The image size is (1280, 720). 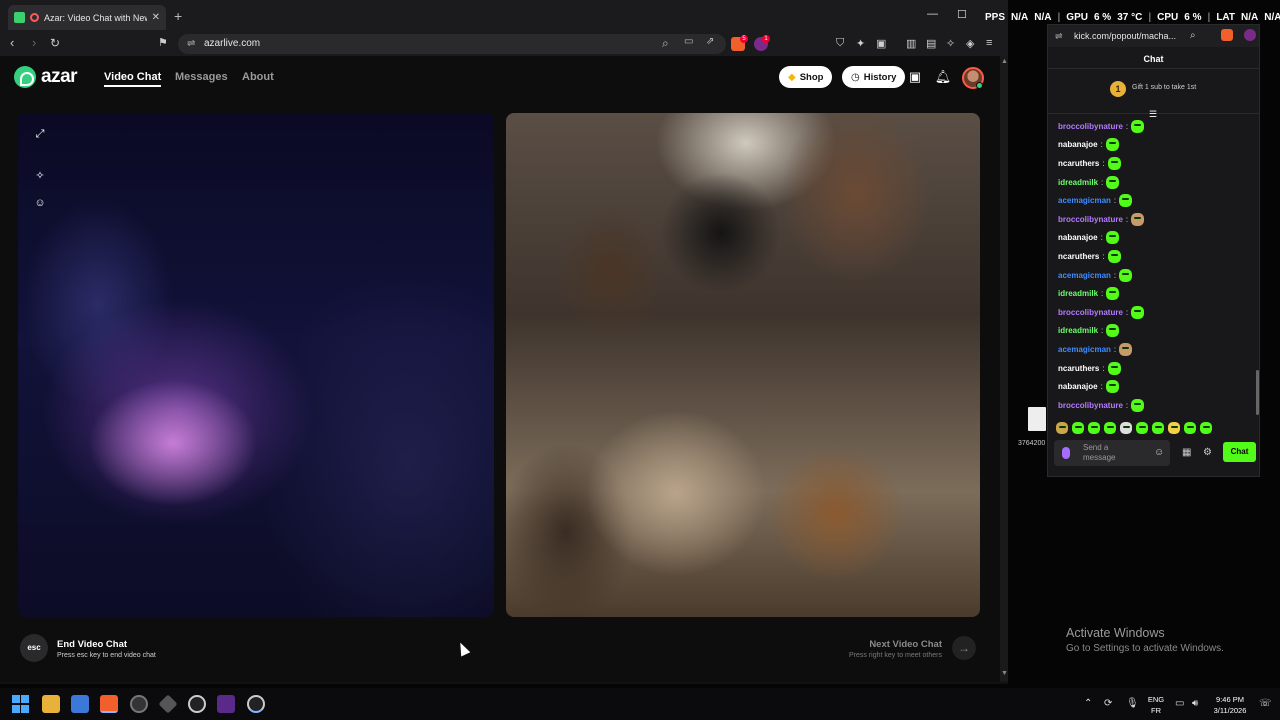 What do you see at coordinates (1004, 61) in the screenshot?
I see `scroll-up-icon: ▲` at bounding box center [1004, 61].